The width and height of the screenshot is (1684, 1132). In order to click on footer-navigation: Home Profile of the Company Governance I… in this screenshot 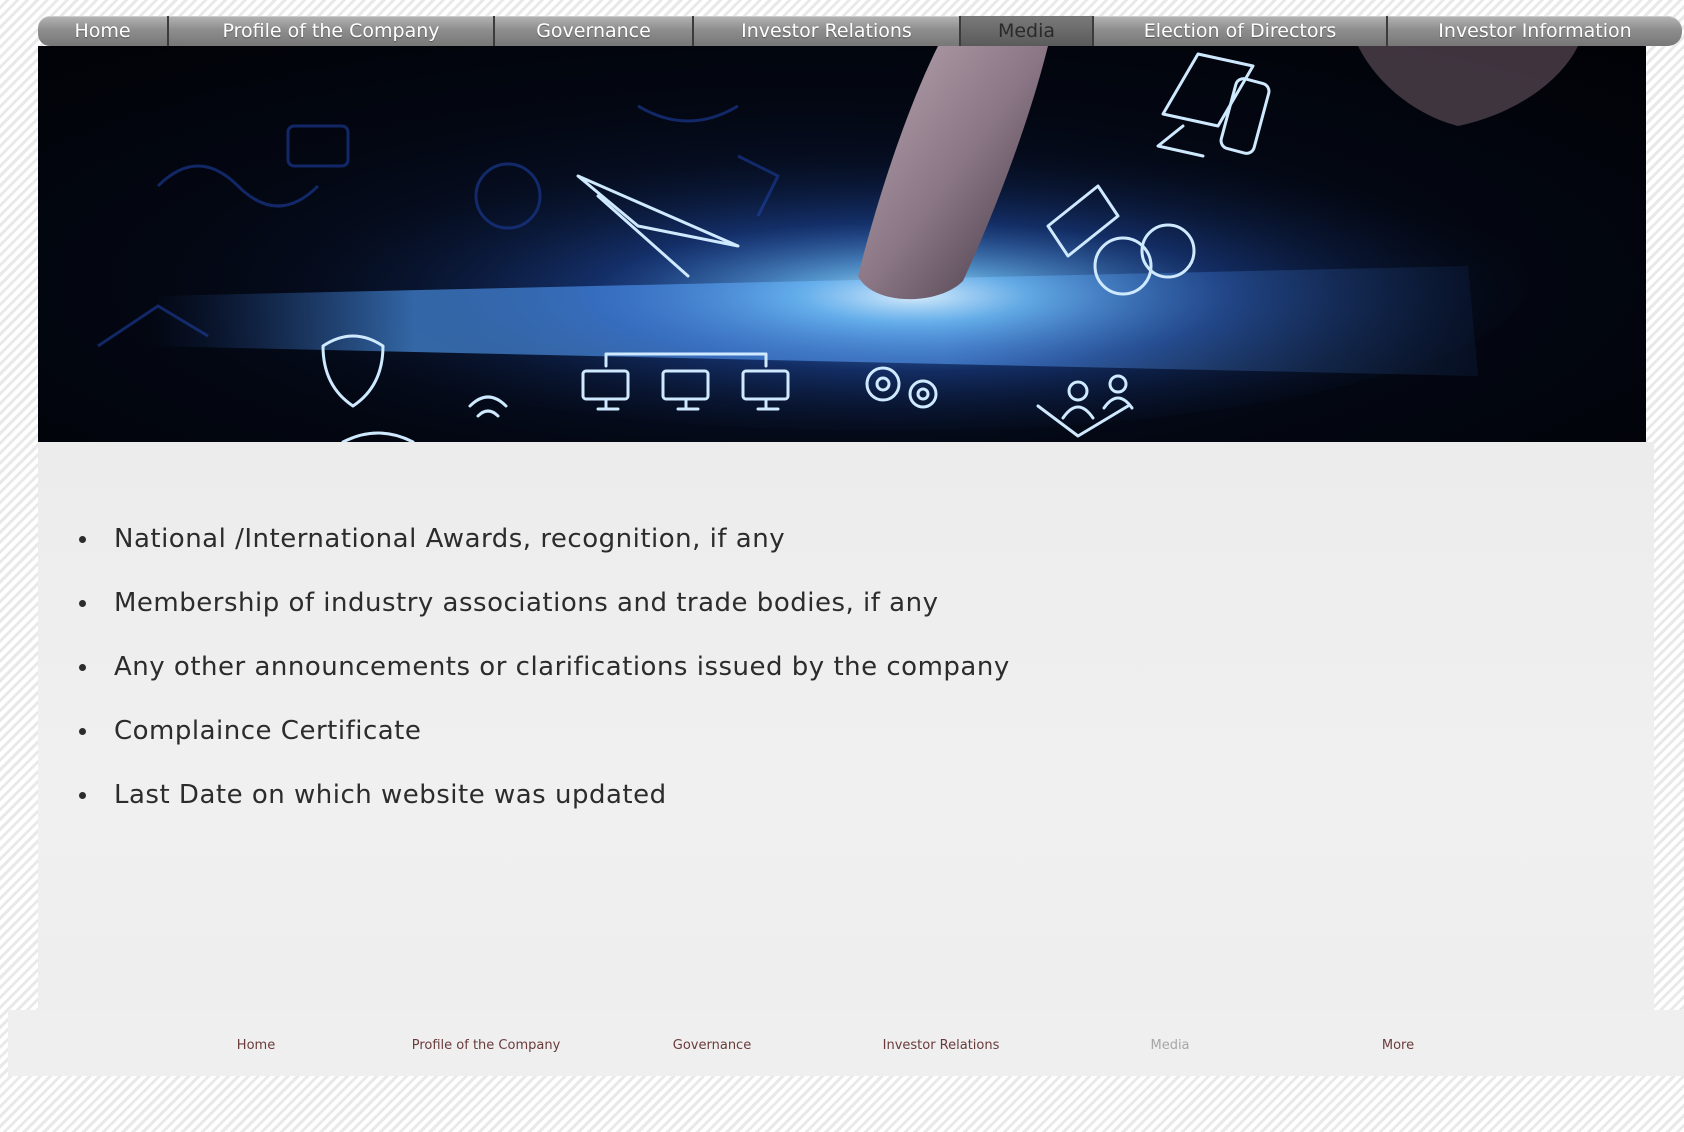, I will do `click(846, 1048)`.